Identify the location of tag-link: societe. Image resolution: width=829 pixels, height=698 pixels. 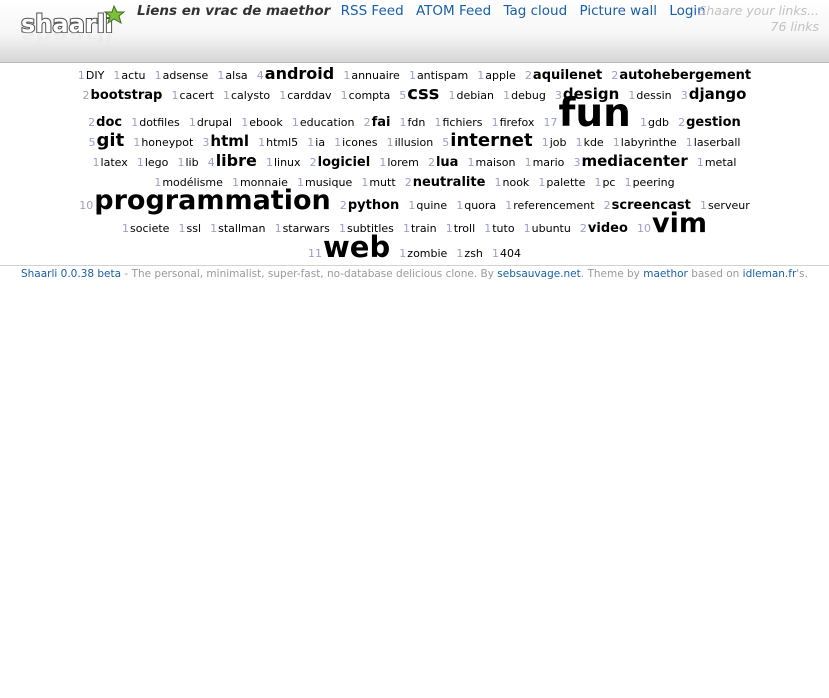
(149, 228).